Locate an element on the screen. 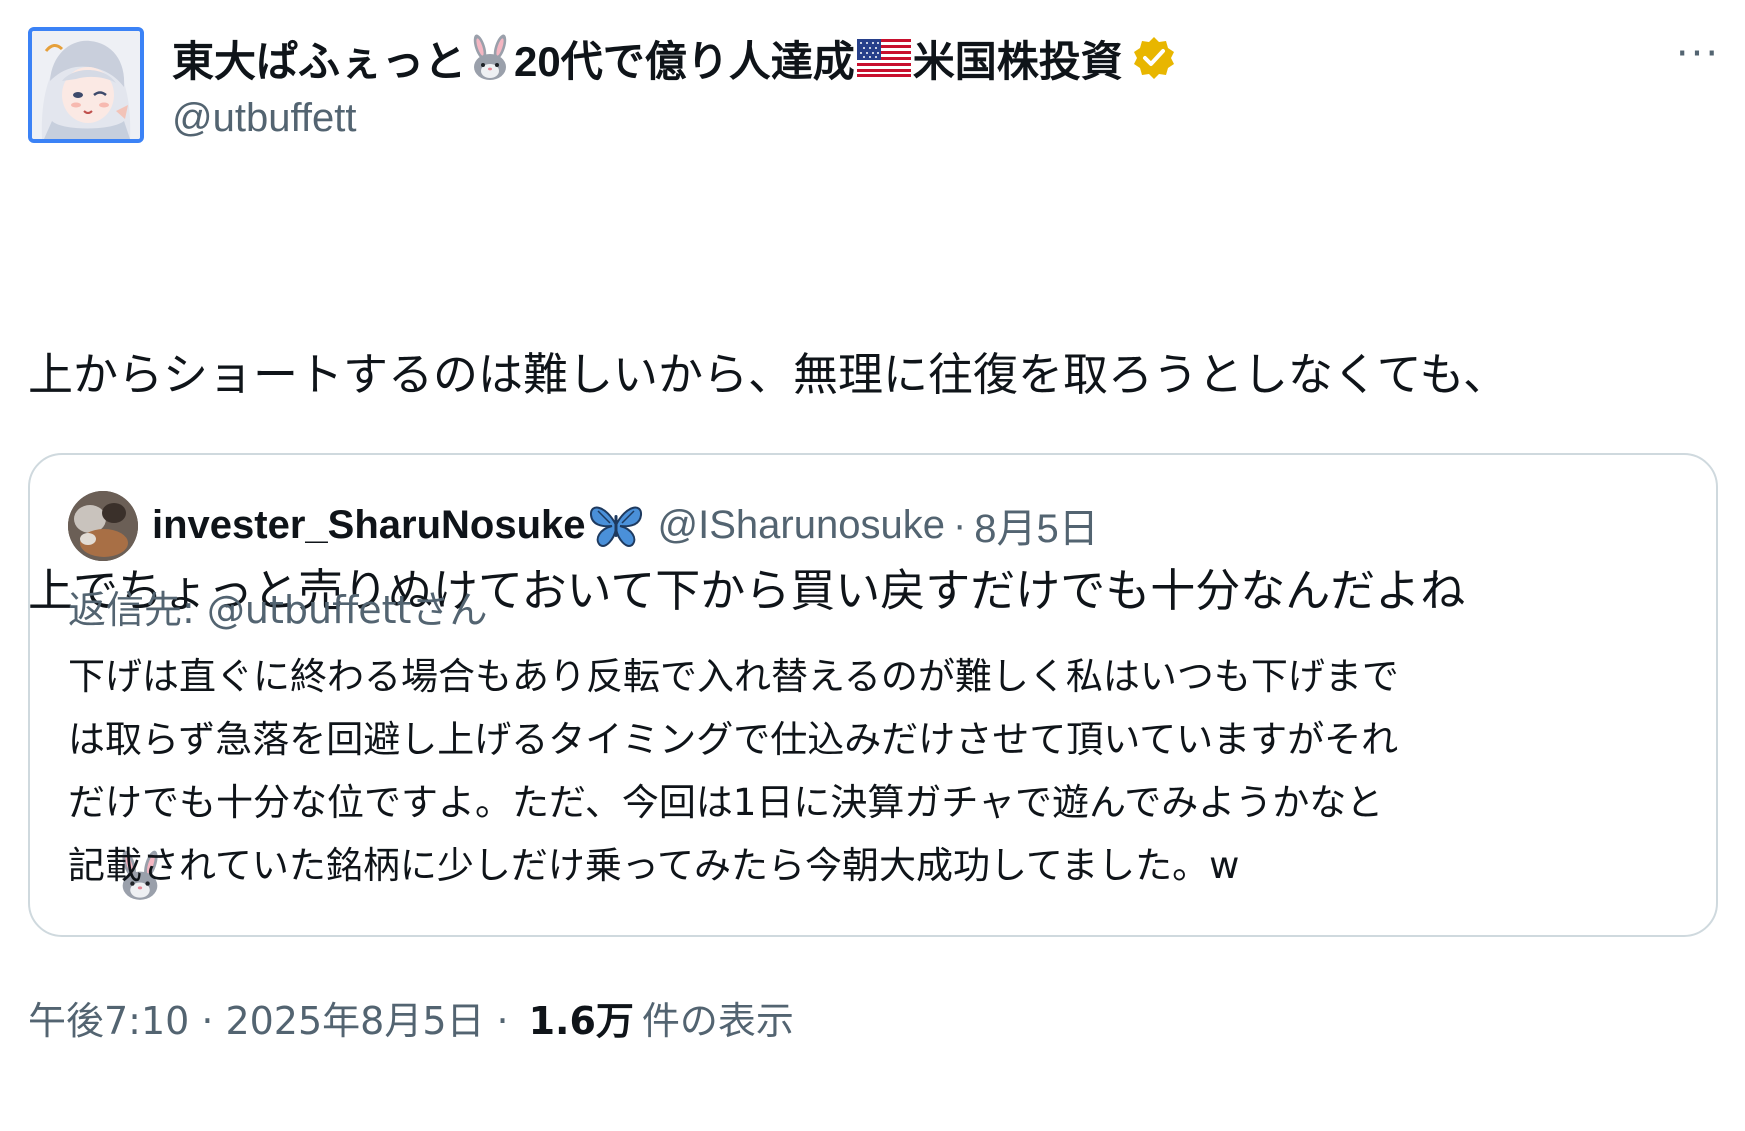  avatar-illustration-icon is located at coordinates (86, 85).